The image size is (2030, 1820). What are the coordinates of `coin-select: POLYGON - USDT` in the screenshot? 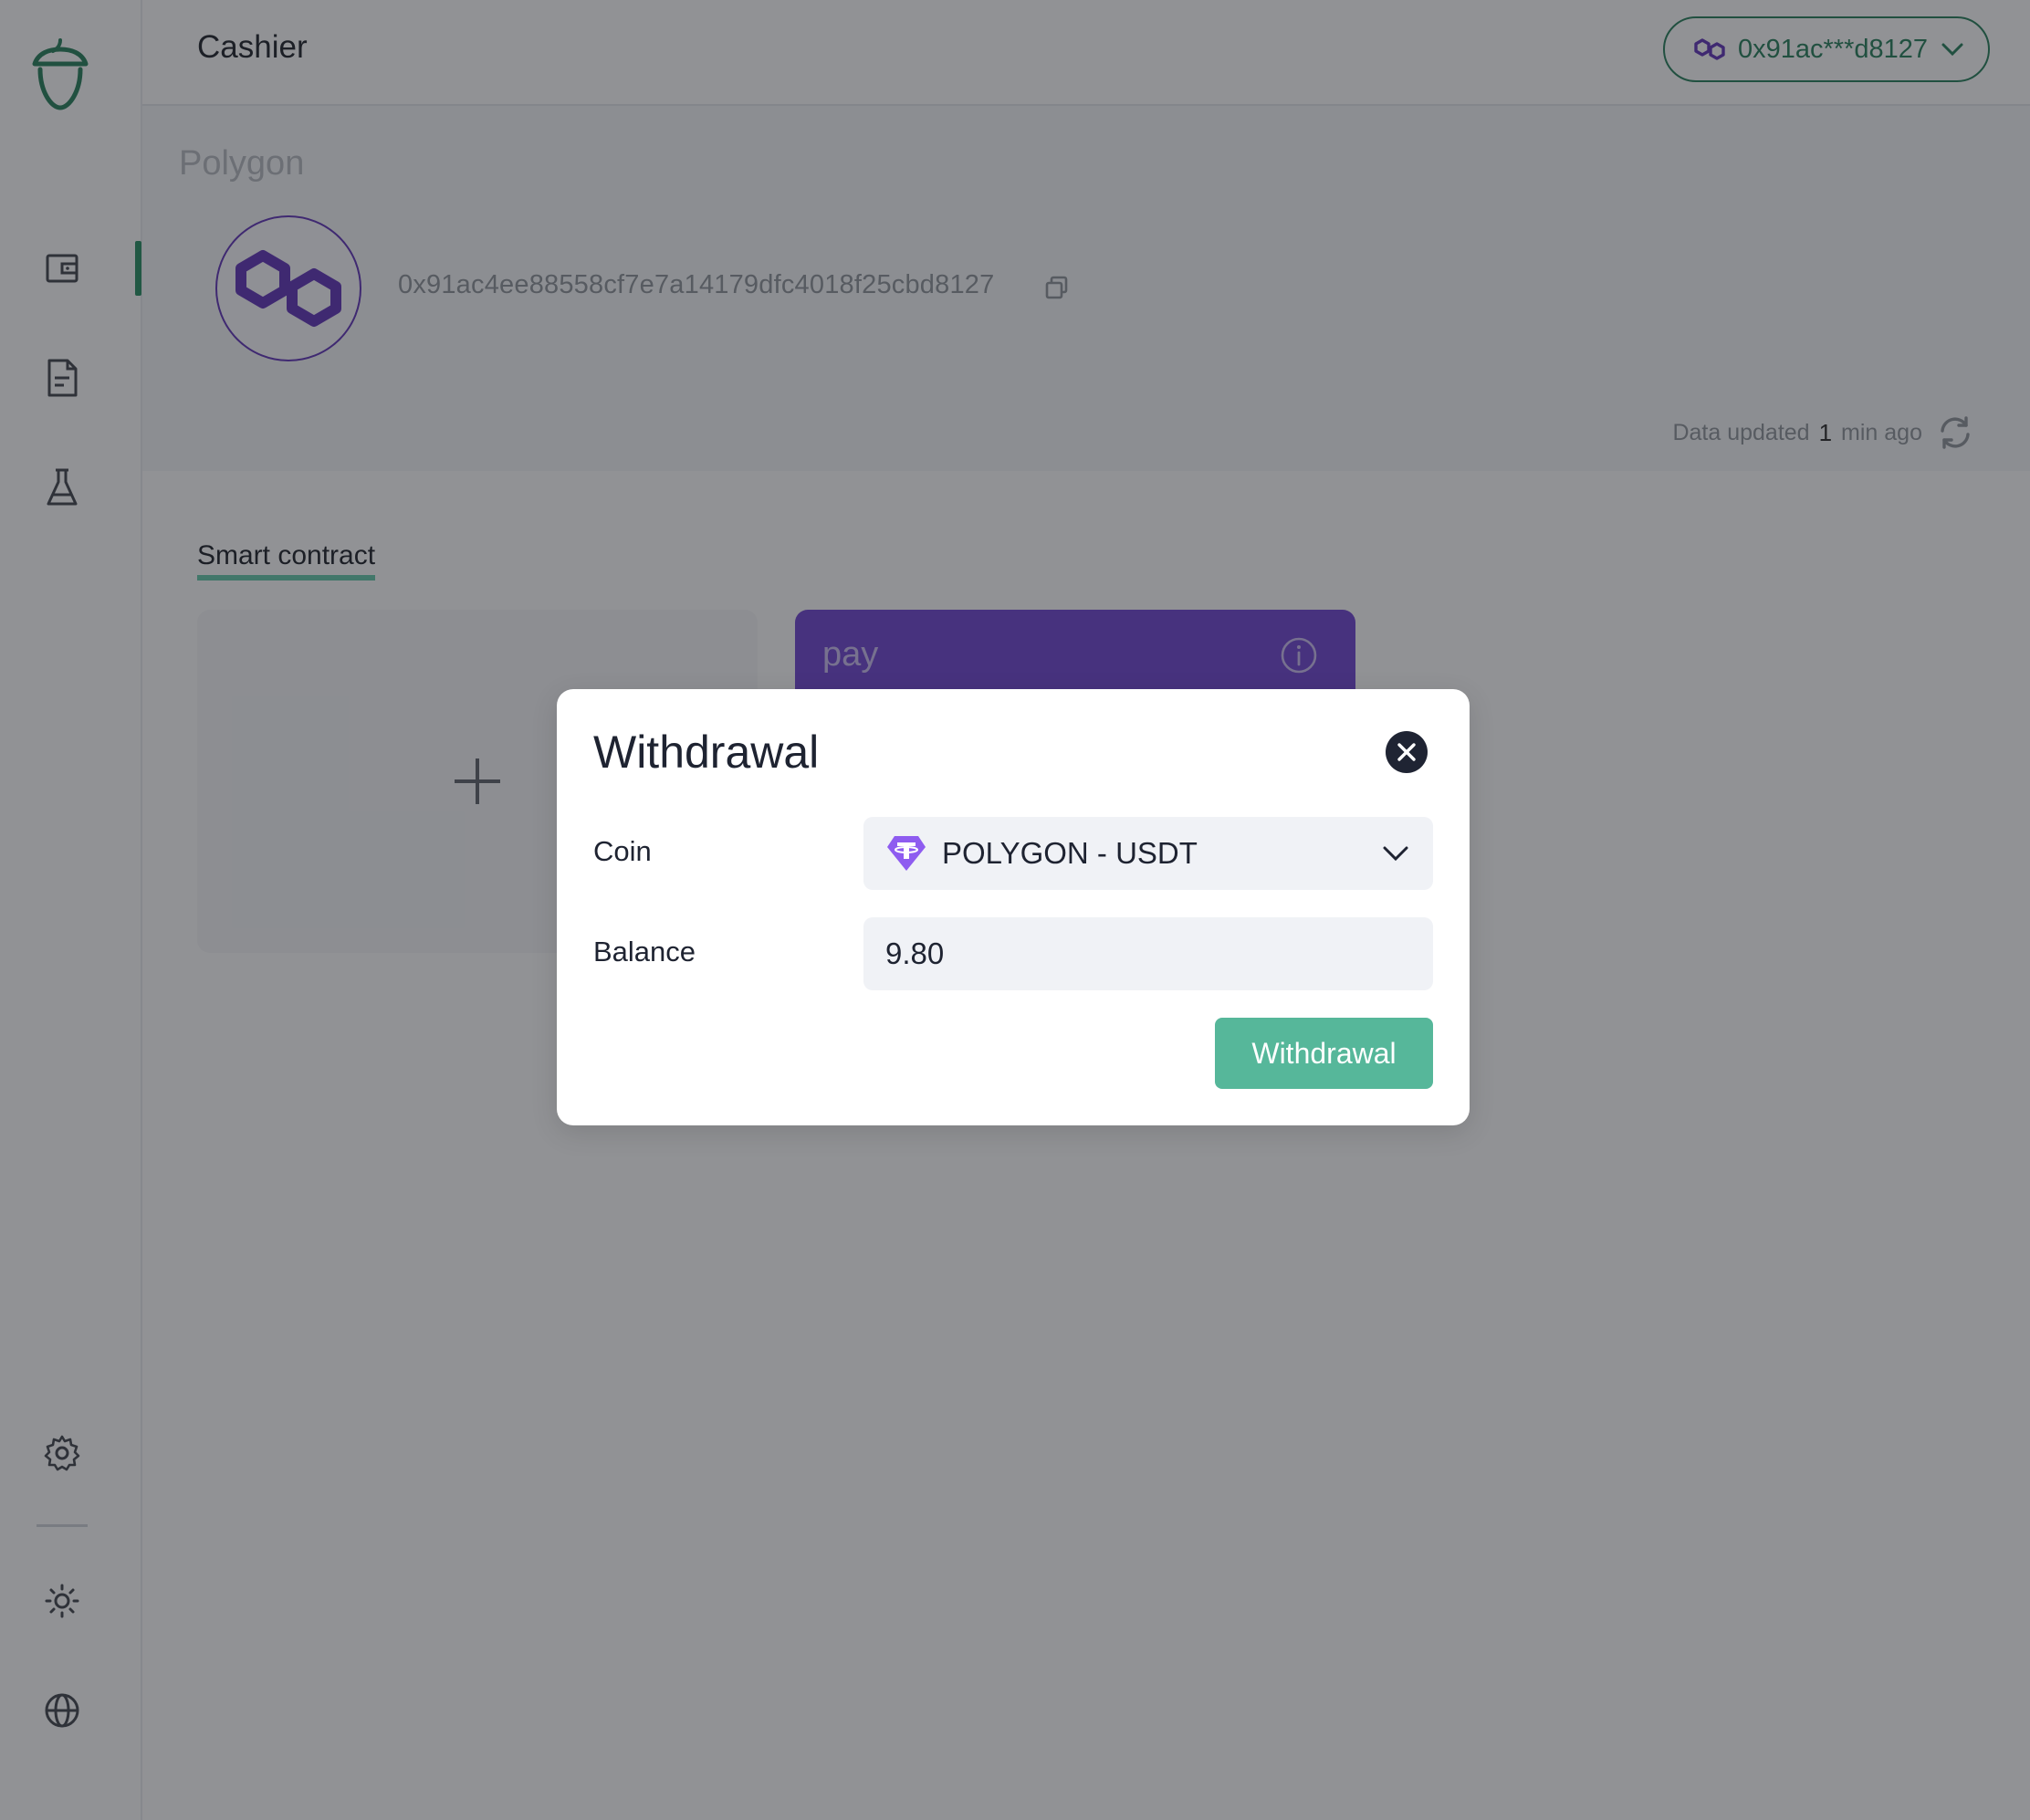 It's located at (1148, 853).